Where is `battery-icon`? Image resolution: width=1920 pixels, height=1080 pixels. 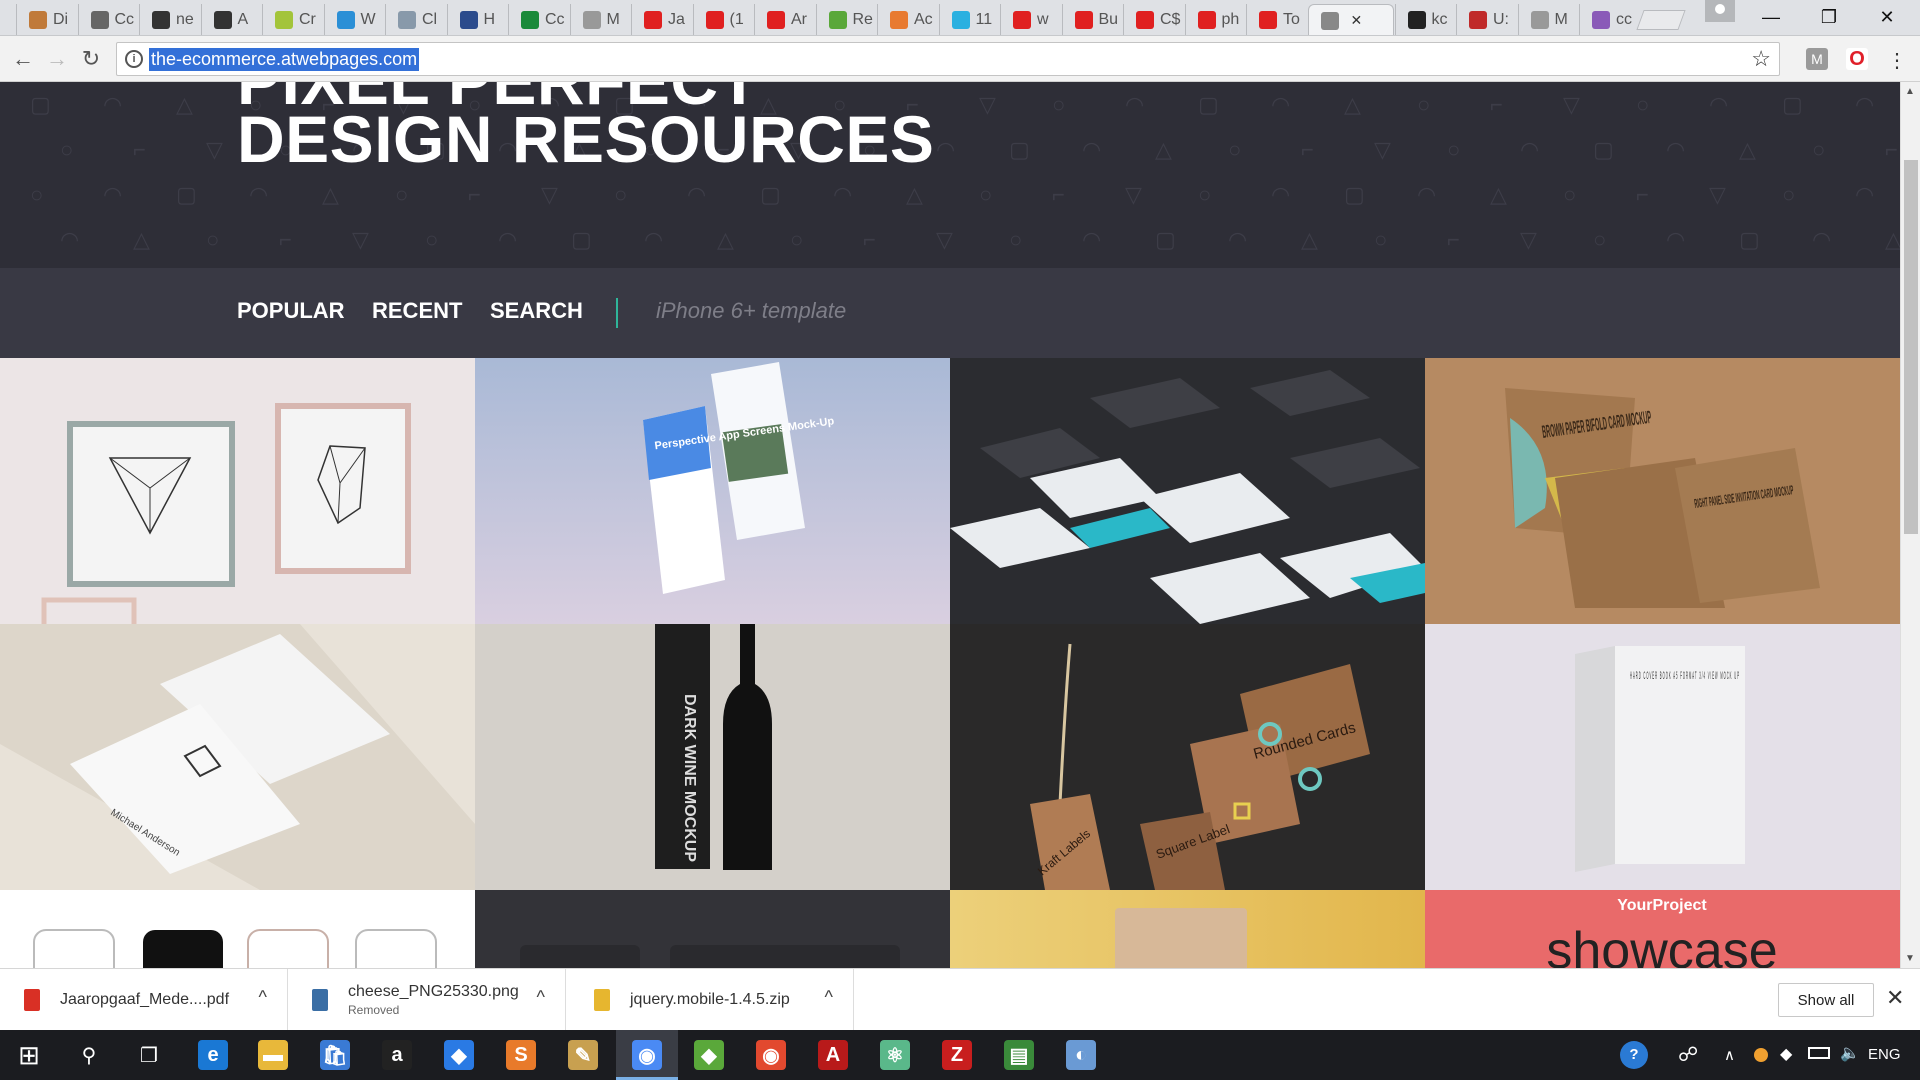
battery-icon is located at coordinates (1819, 1053).